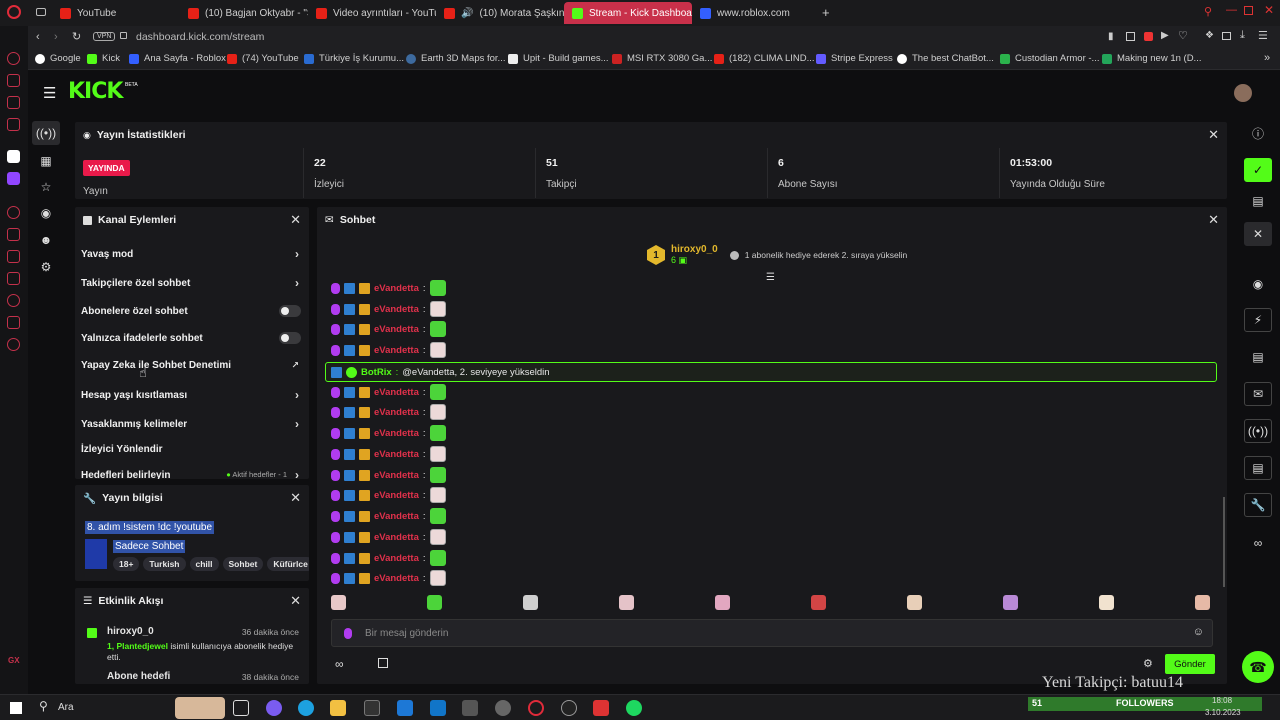 Image resolution: width=1280 pixels, height=720 pixels. Describe the element at coordinates (177, 58) in the screenshot. I see `bookmark-roblox: Ana Sayfa - Roblox` at that location.